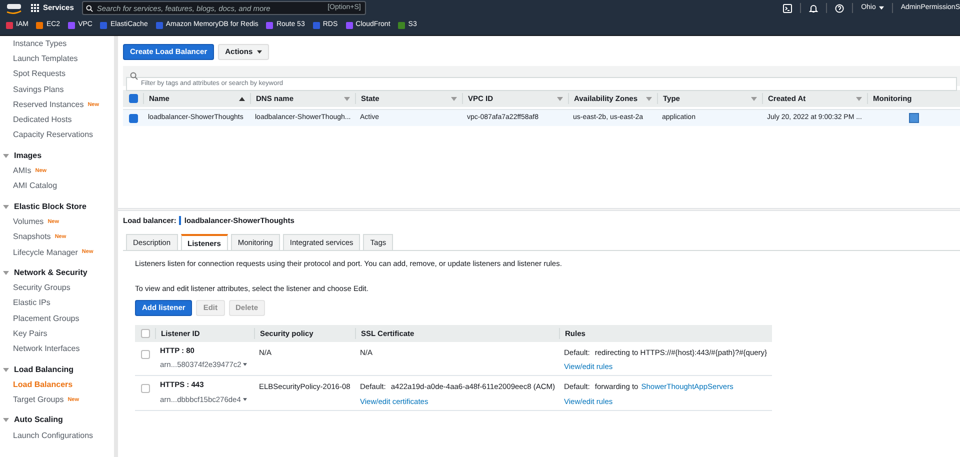 This screenshot has width=960, height=457. What do you see at coordinates (57, 420) in the screenshot?
I see `section-header: Auto Scaling` at bounding box center [57, 420].